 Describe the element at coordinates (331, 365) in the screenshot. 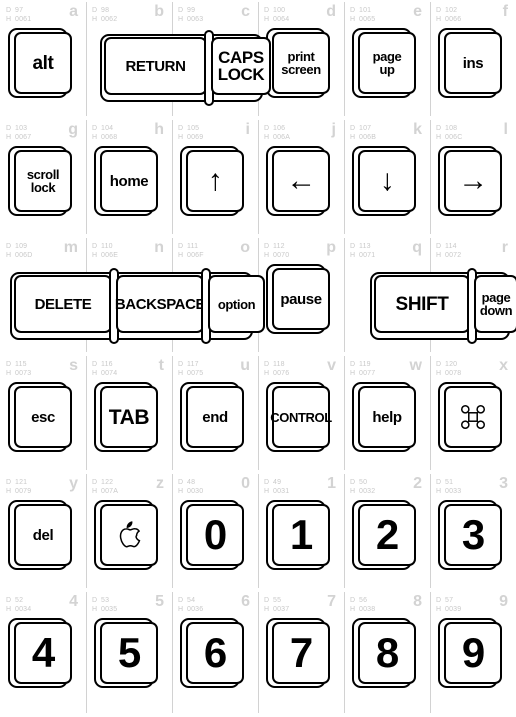

I see `source-character: v` at that location.